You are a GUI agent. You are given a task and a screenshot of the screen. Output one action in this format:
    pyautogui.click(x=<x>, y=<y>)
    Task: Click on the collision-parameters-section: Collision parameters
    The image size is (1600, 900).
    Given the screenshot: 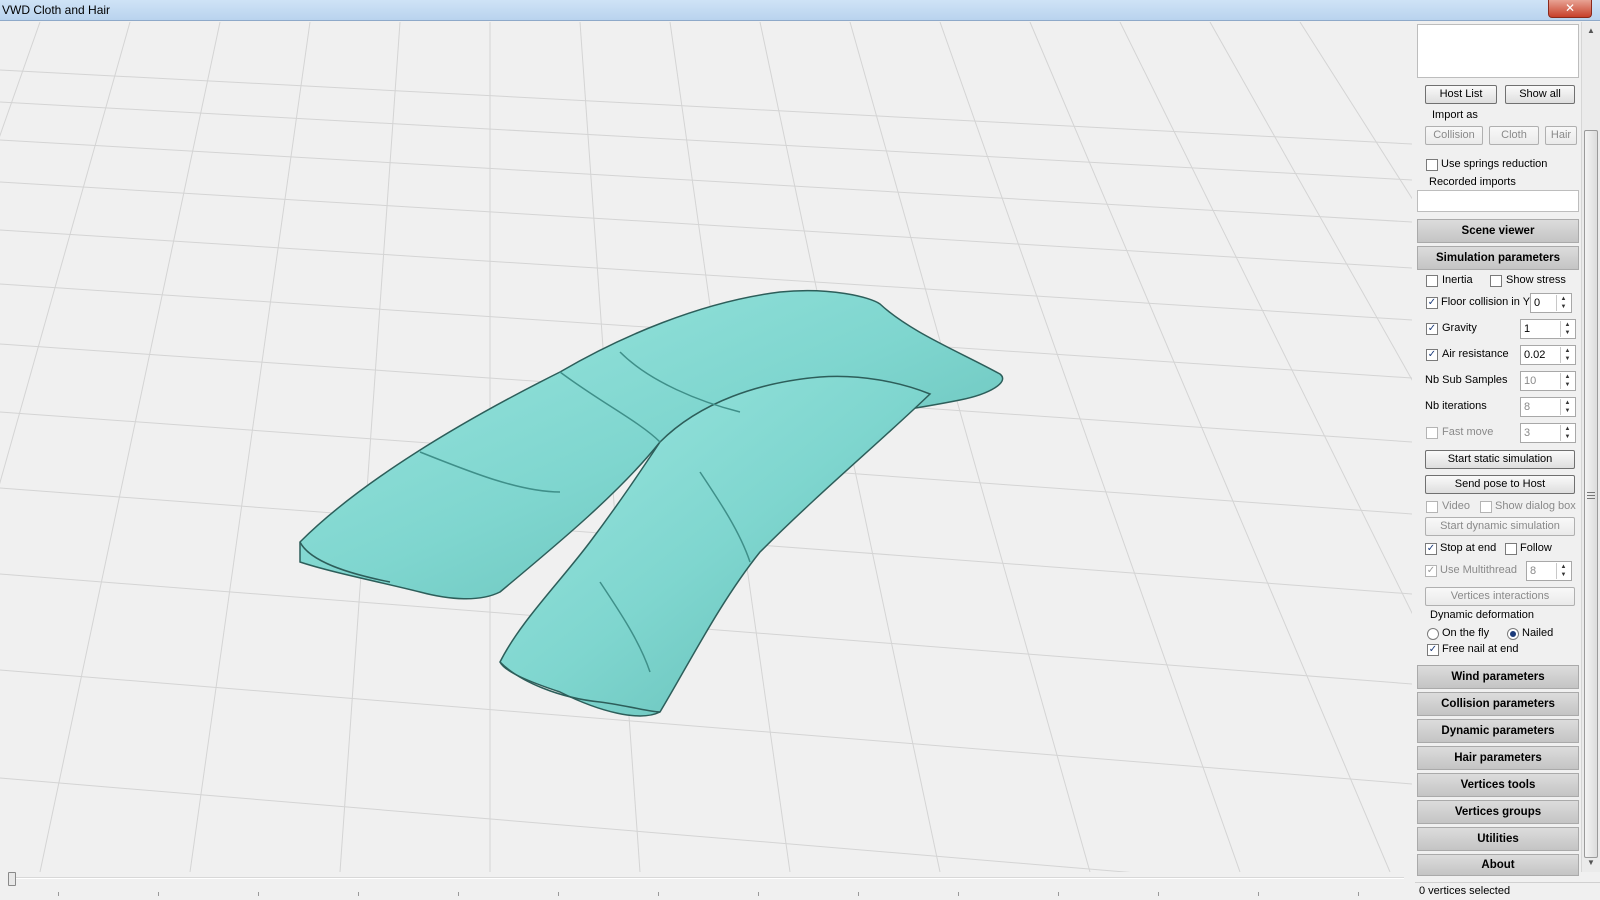 What is the action you would take?
    pyautogui.click(x=1498, y=704)
    